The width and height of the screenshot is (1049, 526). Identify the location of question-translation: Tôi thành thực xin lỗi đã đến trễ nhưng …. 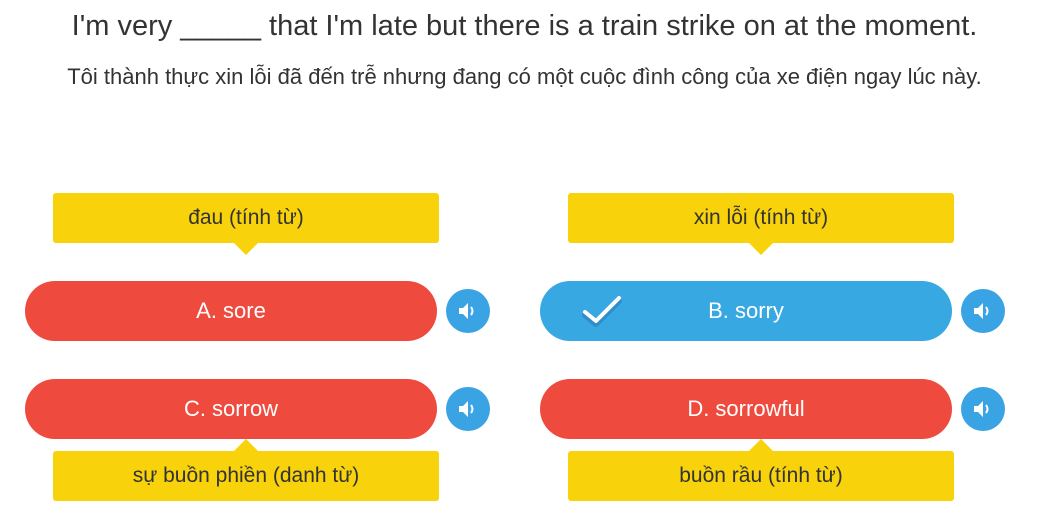
(524, 76).